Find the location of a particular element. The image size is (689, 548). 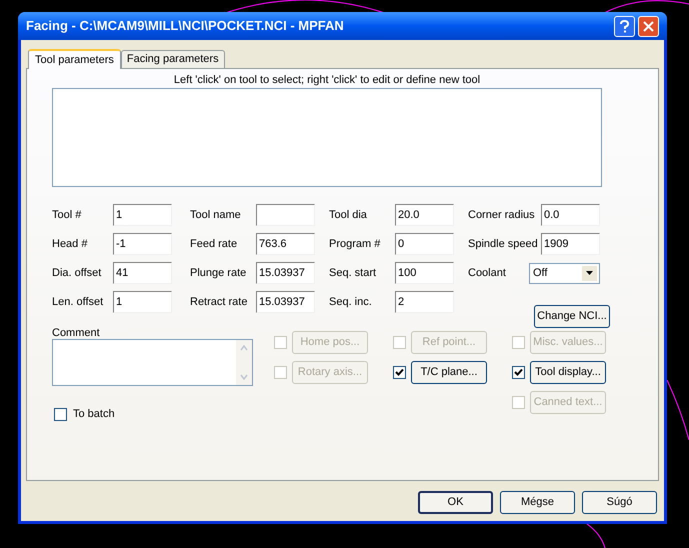

field-label: Len. offset is located at coordinates (78, 302).